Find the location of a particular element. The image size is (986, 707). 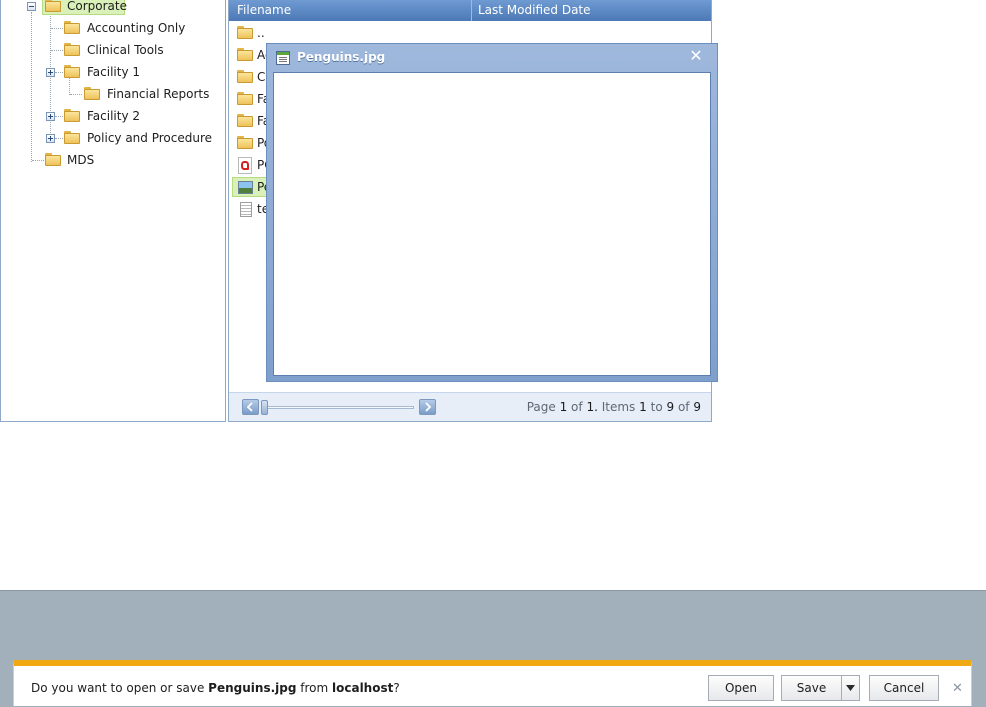

pager-current-page: 1 is located at coordinates (563, 407).